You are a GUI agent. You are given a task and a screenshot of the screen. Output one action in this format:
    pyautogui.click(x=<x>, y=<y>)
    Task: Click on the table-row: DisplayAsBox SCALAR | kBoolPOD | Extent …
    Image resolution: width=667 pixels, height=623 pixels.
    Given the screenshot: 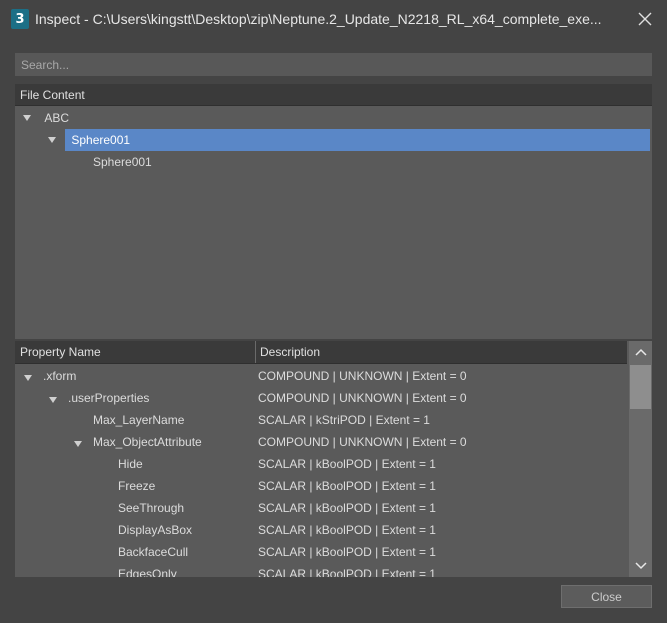 What is the action you would take?
    pyautogui.click(x=321, y=530)
    